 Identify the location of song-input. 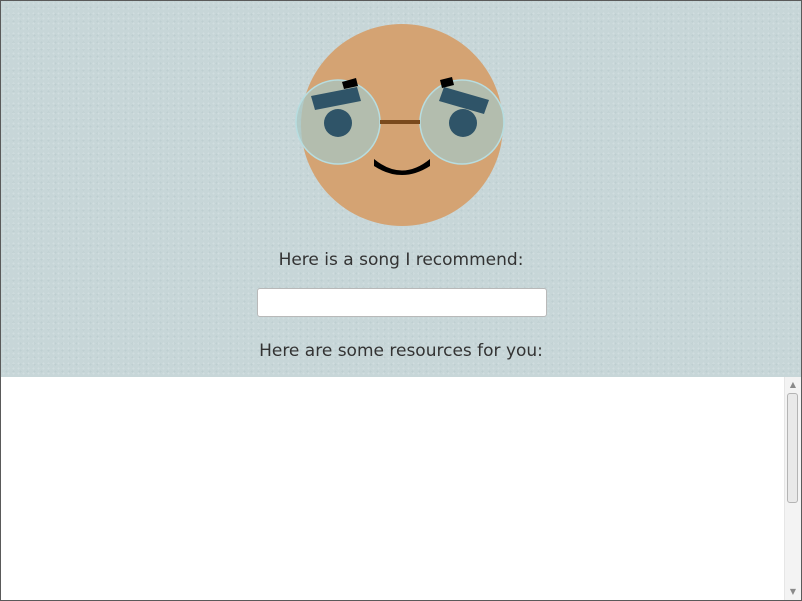
(402, 302).